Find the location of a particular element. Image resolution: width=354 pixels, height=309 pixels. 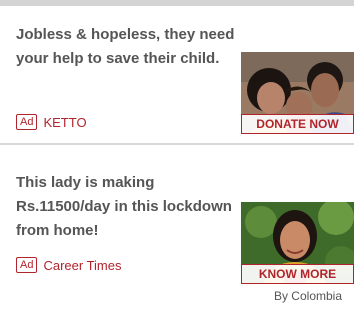

attribution: By Colombia is located at coordinates (308, 296).